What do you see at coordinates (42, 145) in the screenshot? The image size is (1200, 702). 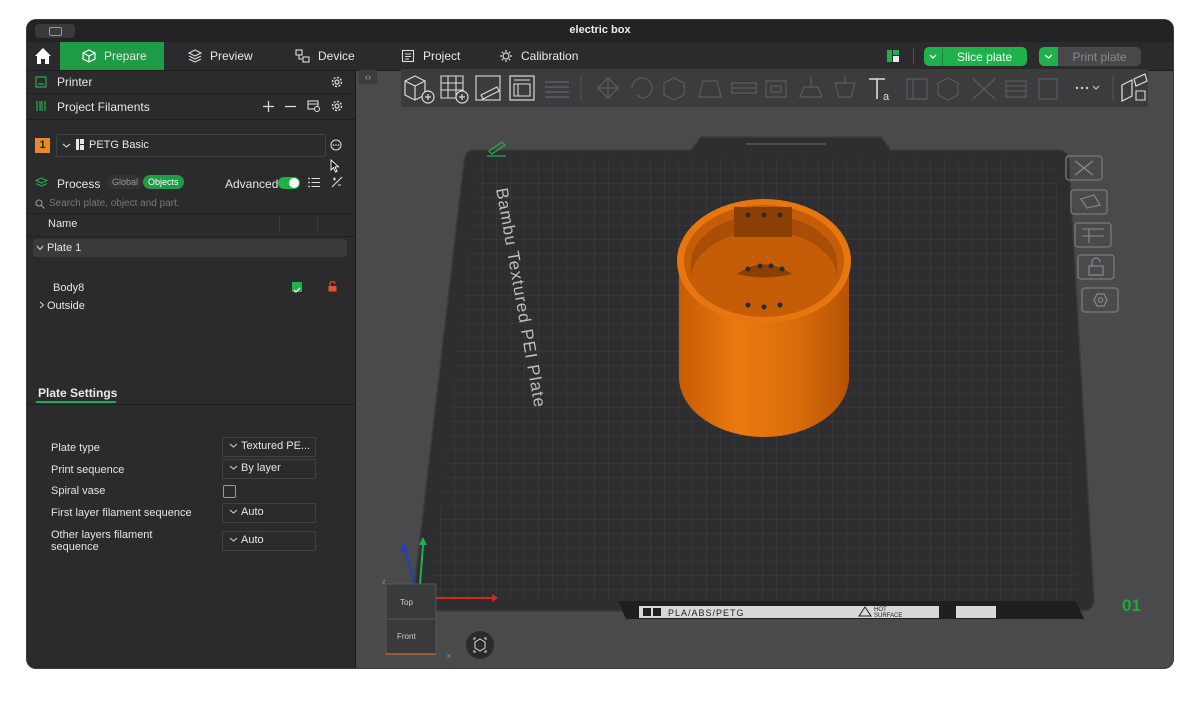 I see `filament-index-badge: 1` at bounding box center [42, 145].